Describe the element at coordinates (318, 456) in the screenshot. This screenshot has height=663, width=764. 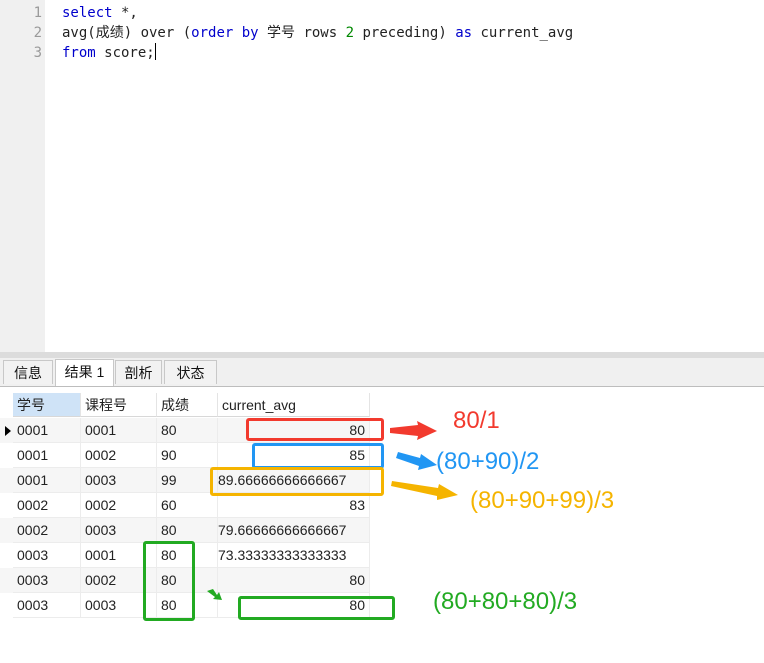
I see `blue-highlight-box` at that location.